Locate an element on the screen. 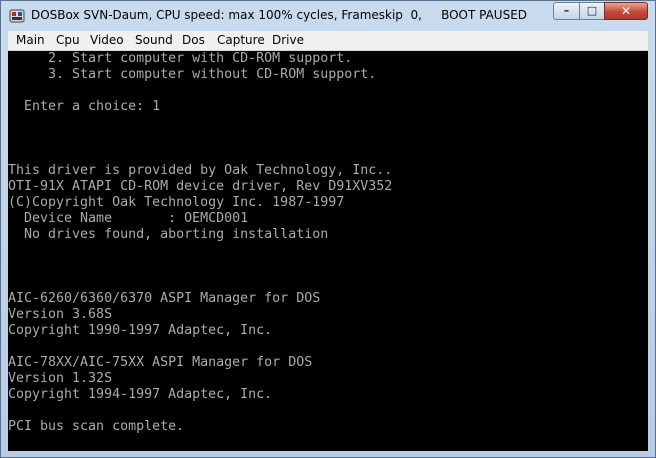 This screenshot has height=458, width=656. console-line: Enter a choice: 1 is located at coordinates (84, 106).